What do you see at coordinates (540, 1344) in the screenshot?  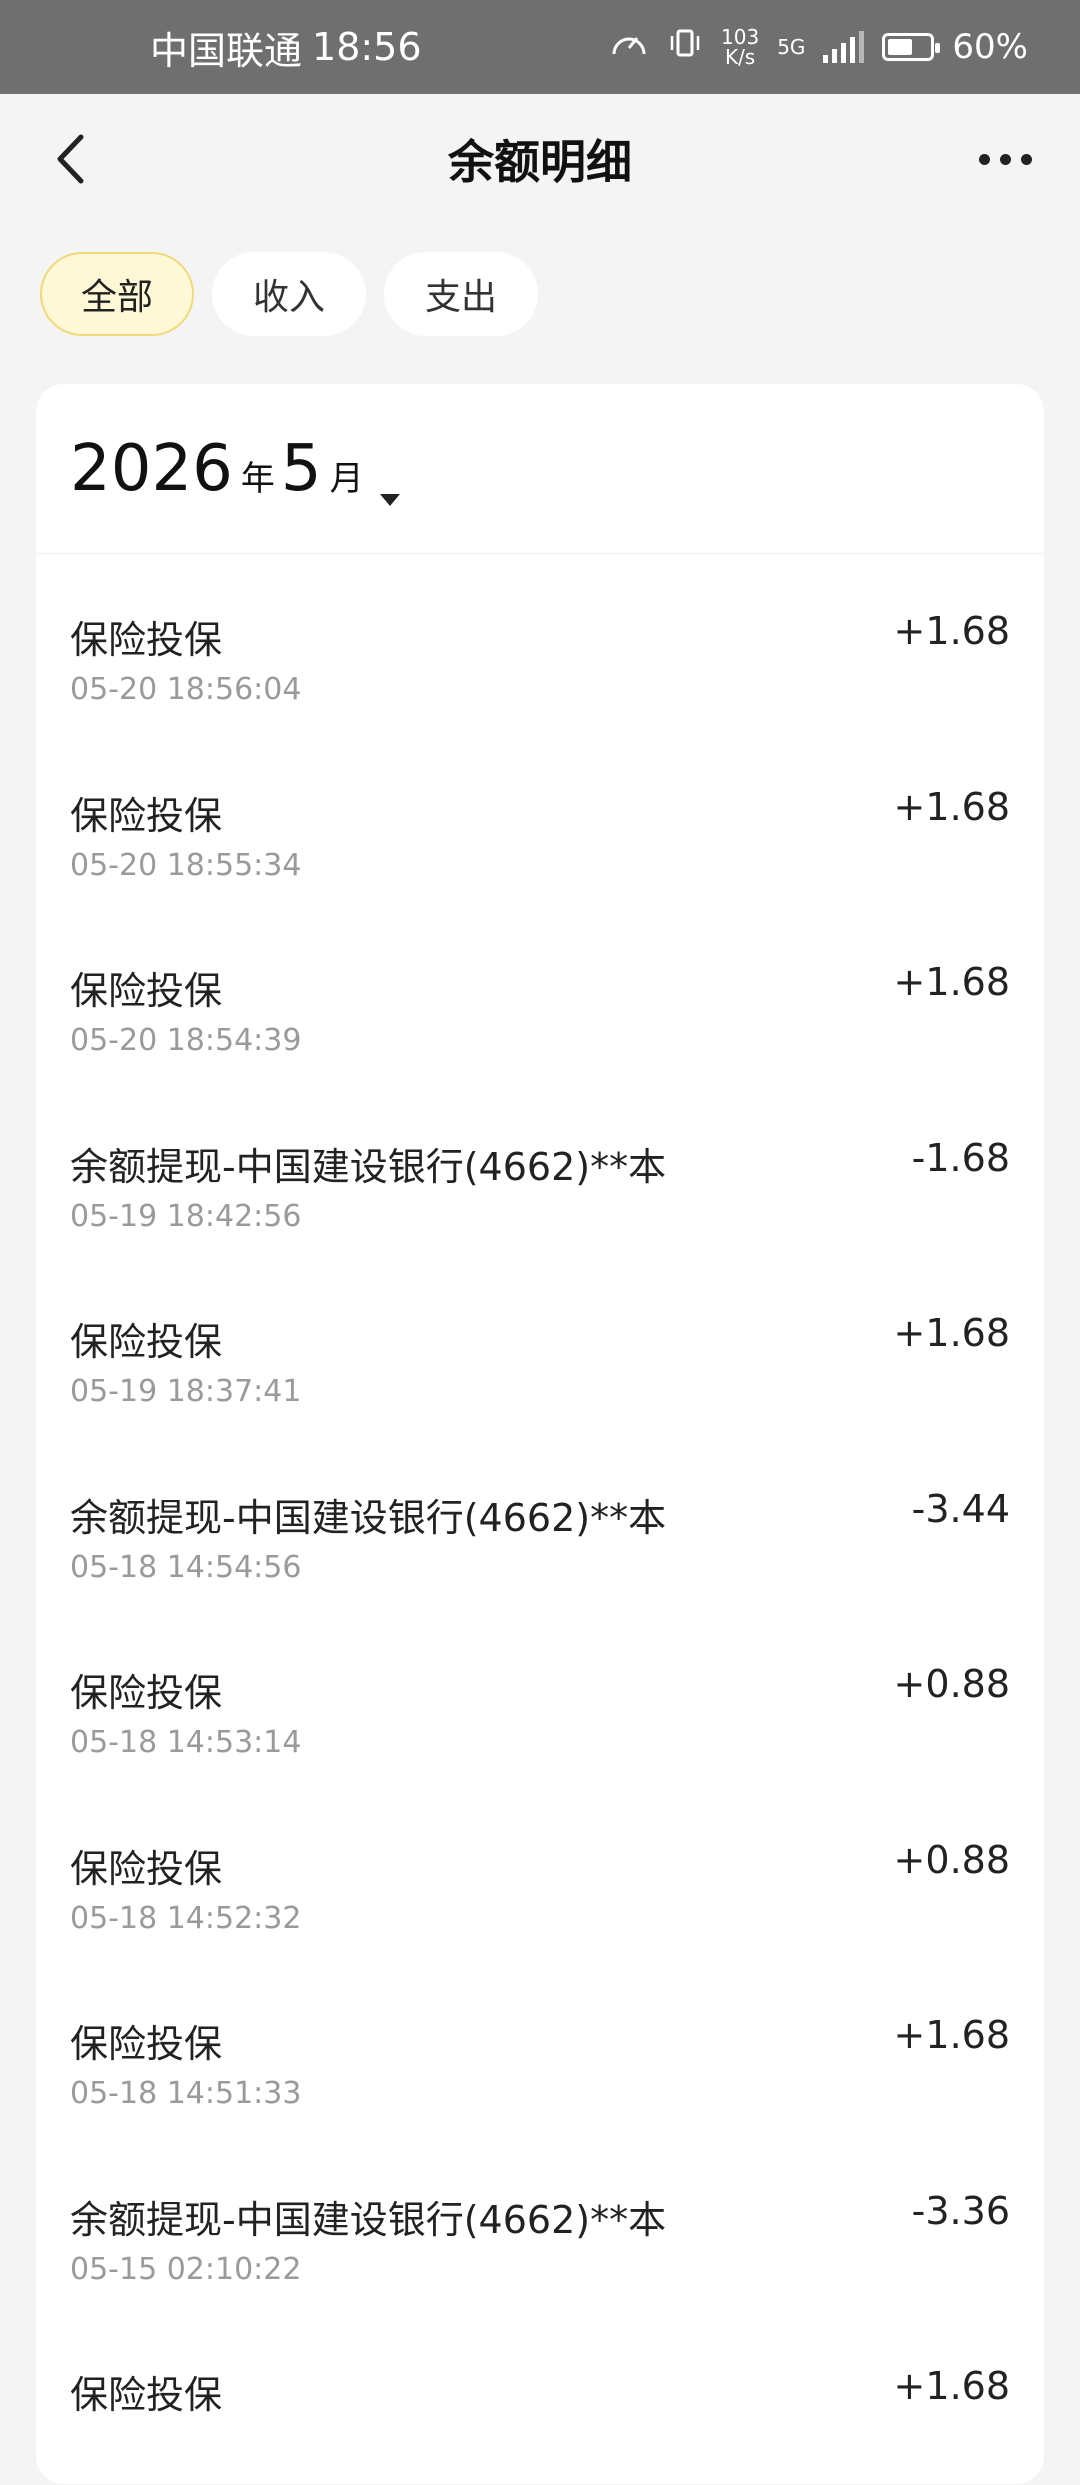 I see `transaction-row: 保险投保 05-19 18:37:41 +1.68` at bounding box center [540, 1344].